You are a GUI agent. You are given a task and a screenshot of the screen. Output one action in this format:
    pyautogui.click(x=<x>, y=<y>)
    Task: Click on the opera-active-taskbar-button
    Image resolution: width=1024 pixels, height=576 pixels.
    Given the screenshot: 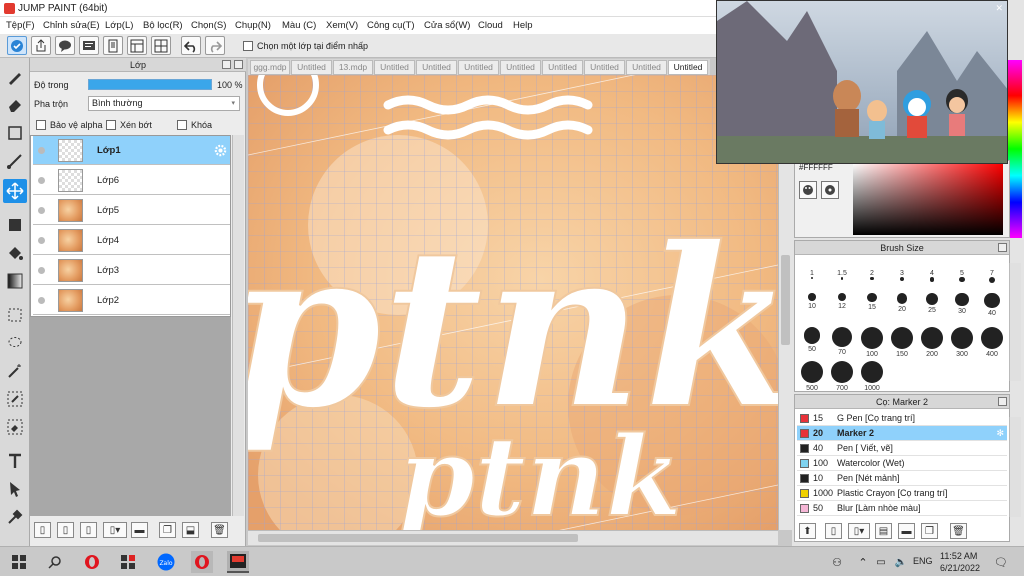 What is the action you would take?
    pyautogui.click(x=202, y=562)
    